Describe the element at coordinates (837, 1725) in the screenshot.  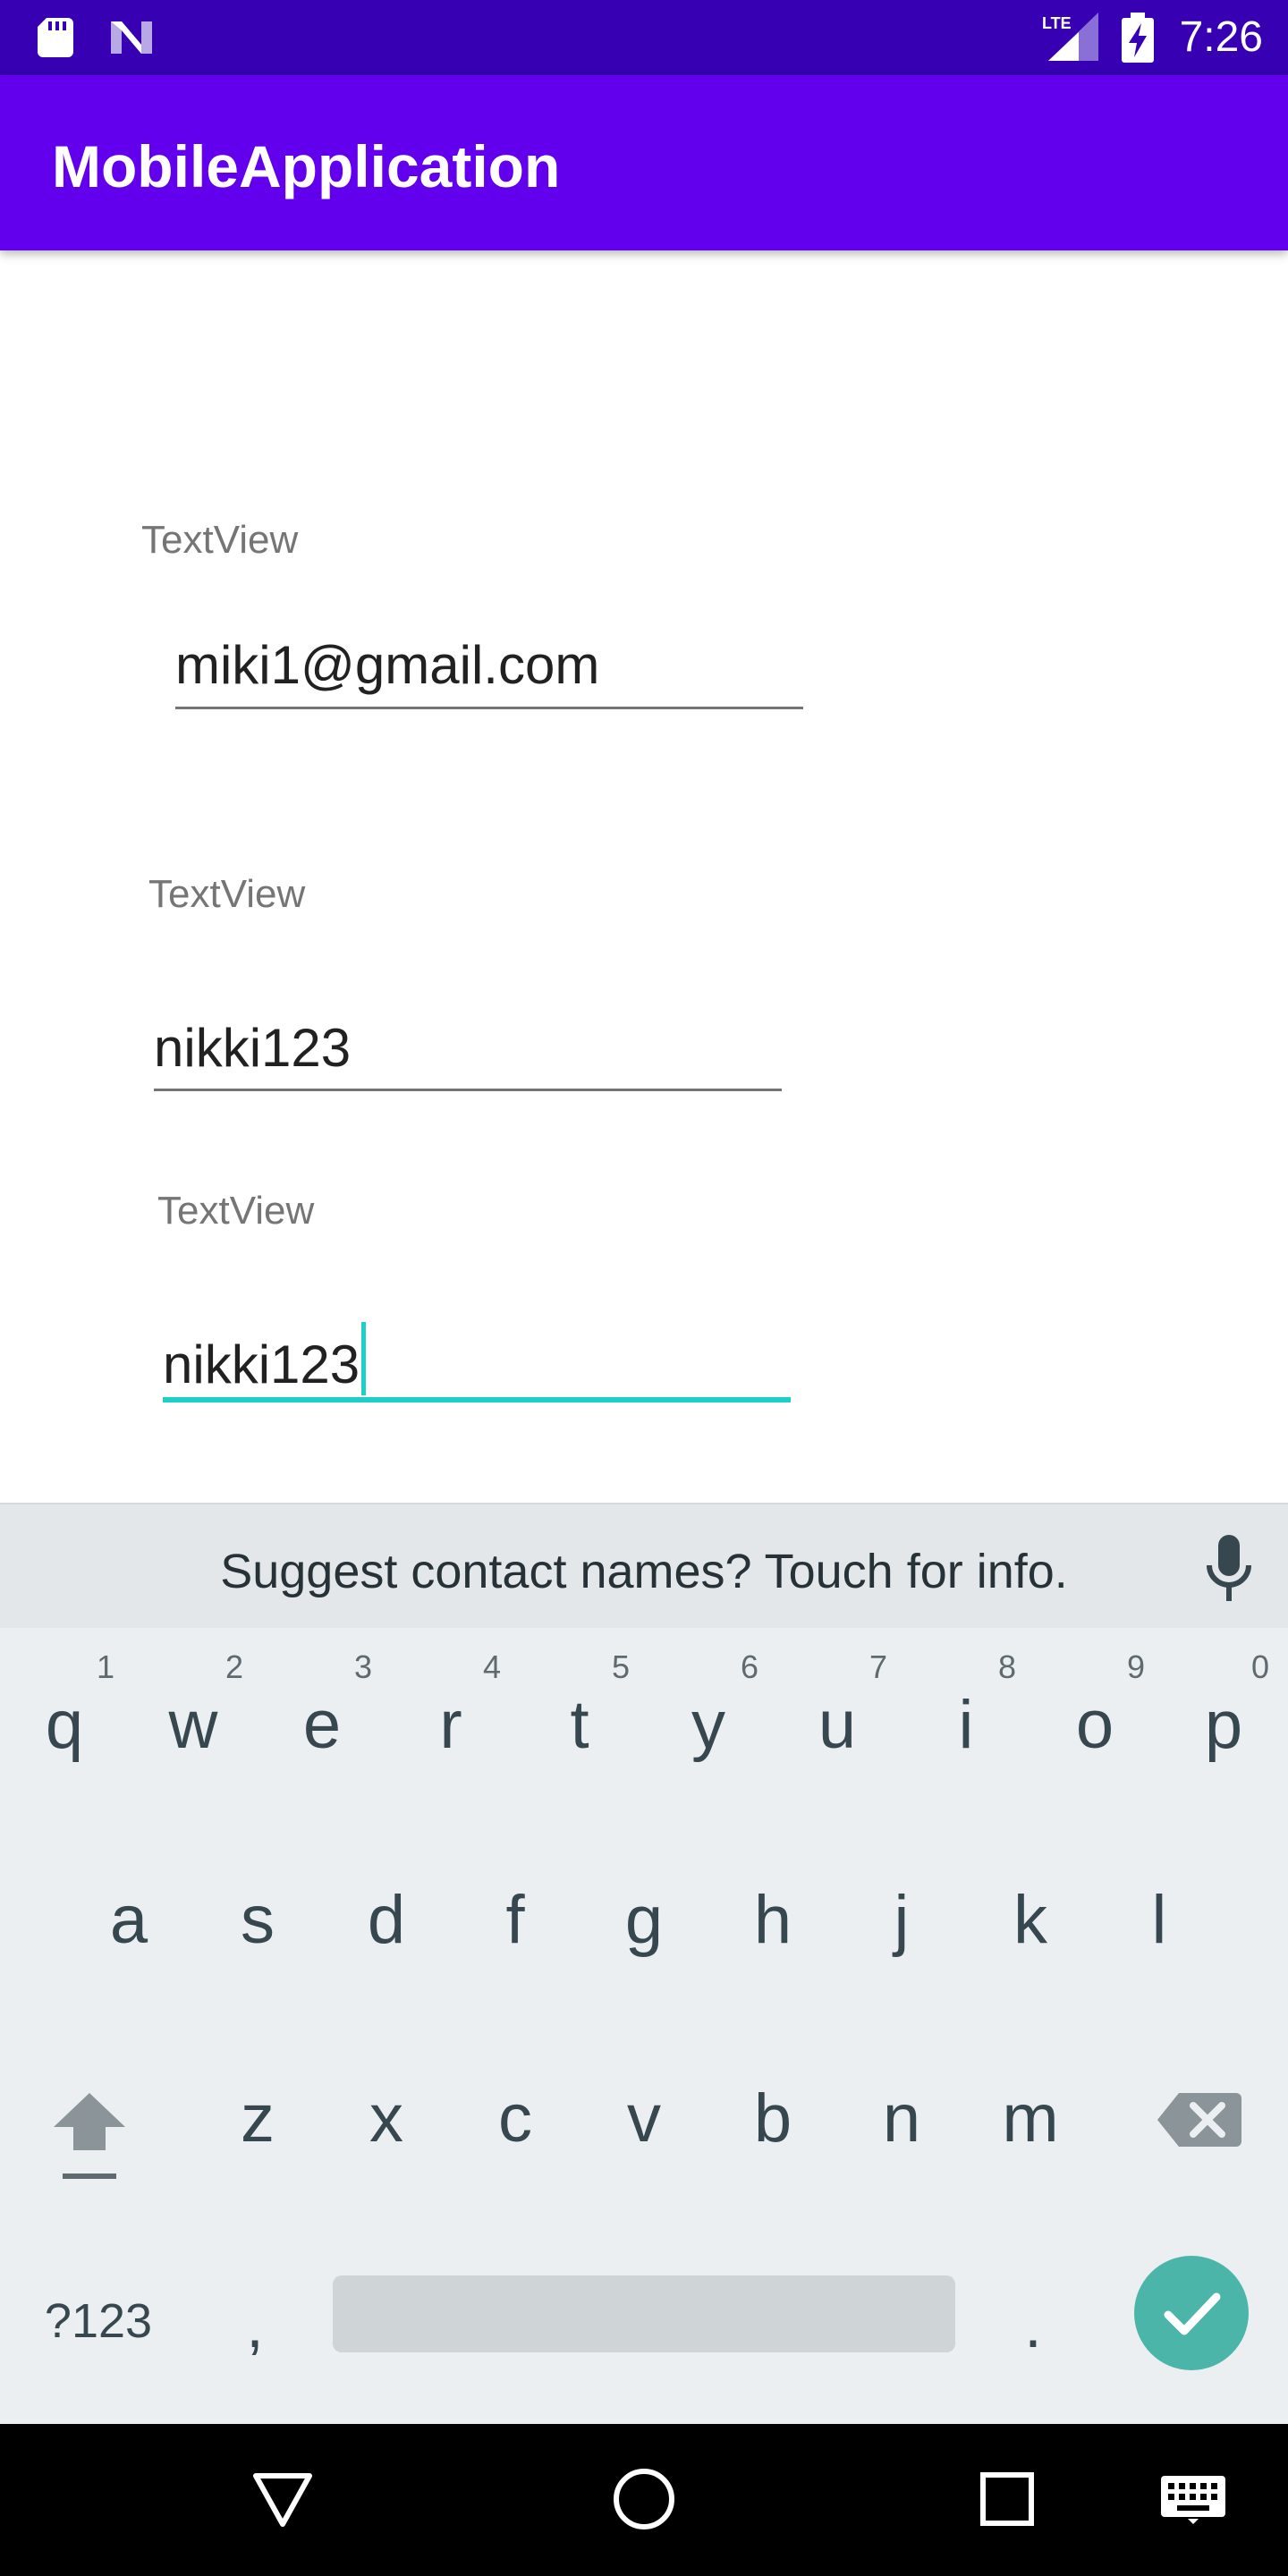
I see `key-u: u` at that location.